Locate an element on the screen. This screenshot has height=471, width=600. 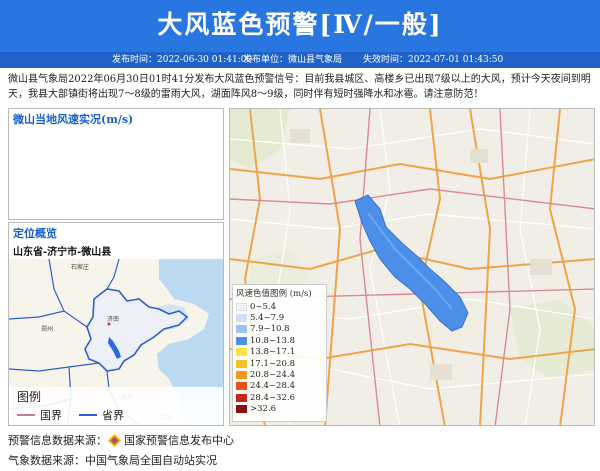
wind-legend-item: 13.8~17.1 is located at coordinates (279, 352).